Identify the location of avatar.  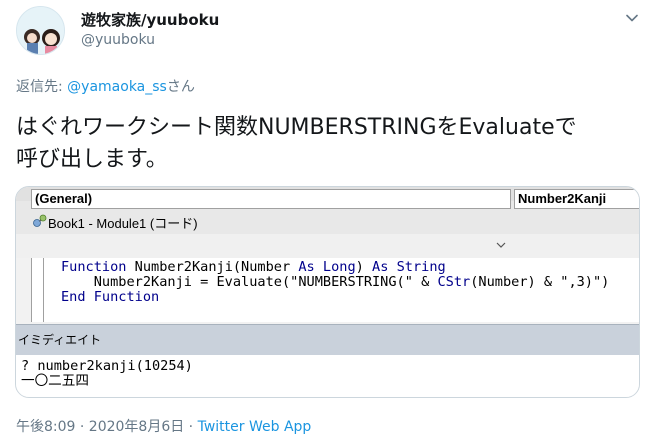
(40, 30).